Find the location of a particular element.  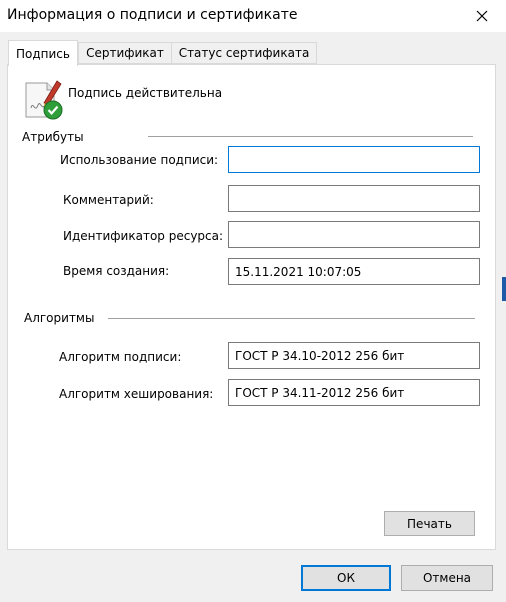

field-label-resource-id: Идентификатор ресурса: is located at coordinates (143, 236).